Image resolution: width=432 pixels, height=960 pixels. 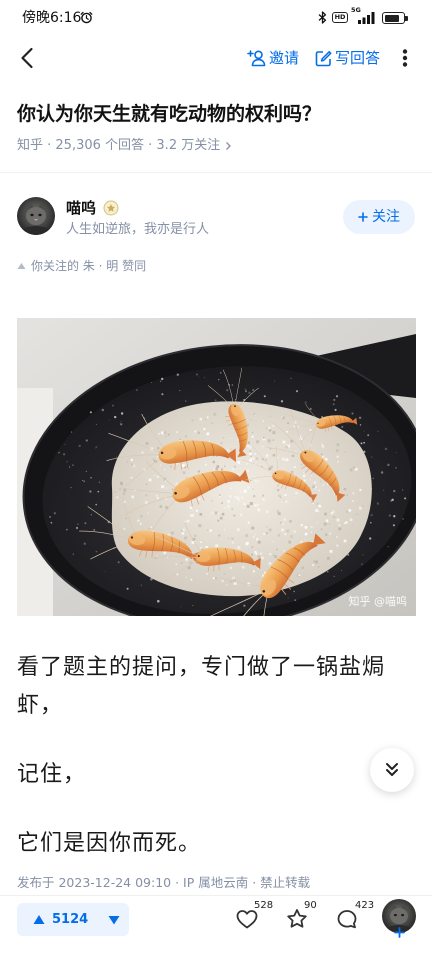 What do you see at coordinates (405, 58) in the screenshot?
I see `more-vertical-icon` at bounding box center [405, 58].